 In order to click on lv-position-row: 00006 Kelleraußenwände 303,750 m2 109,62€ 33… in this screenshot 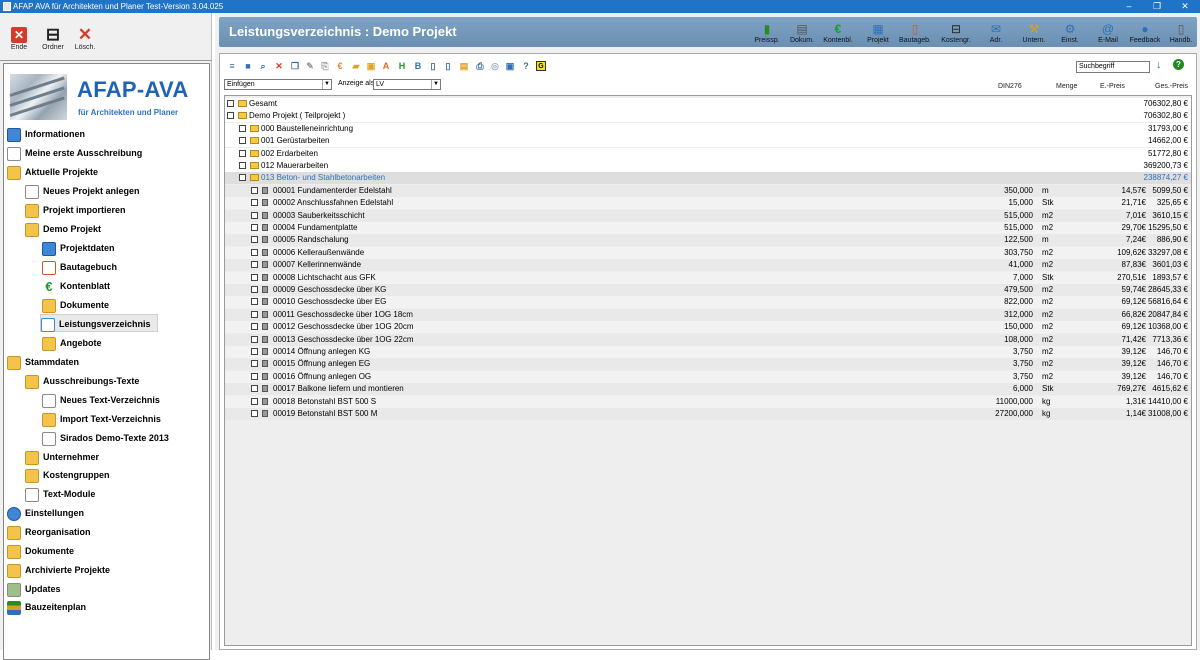, I will do `click(708, 252)`.